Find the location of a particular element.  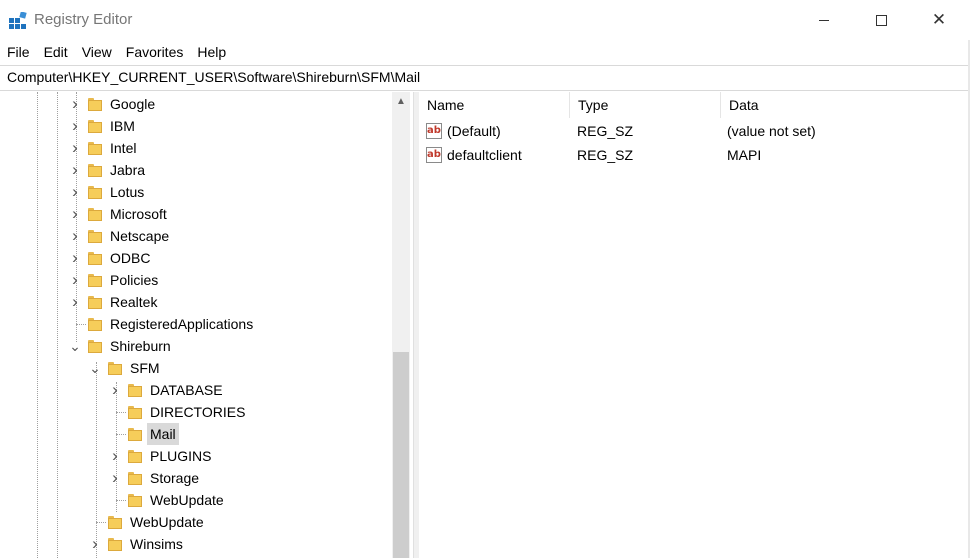

tree-item-winsims: › Winsims is located at coordinates (195, 544).